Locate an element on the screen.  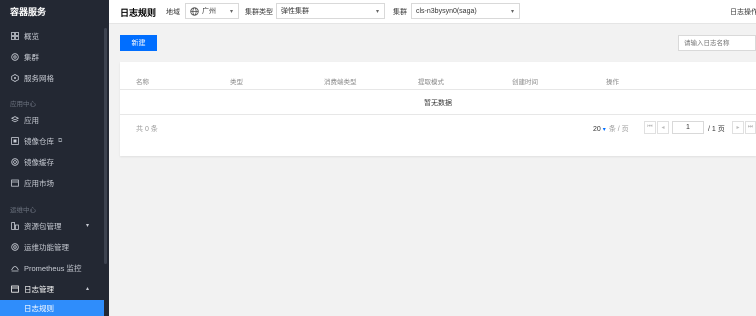
image-repo-icon is located at coordinates (15, 141).